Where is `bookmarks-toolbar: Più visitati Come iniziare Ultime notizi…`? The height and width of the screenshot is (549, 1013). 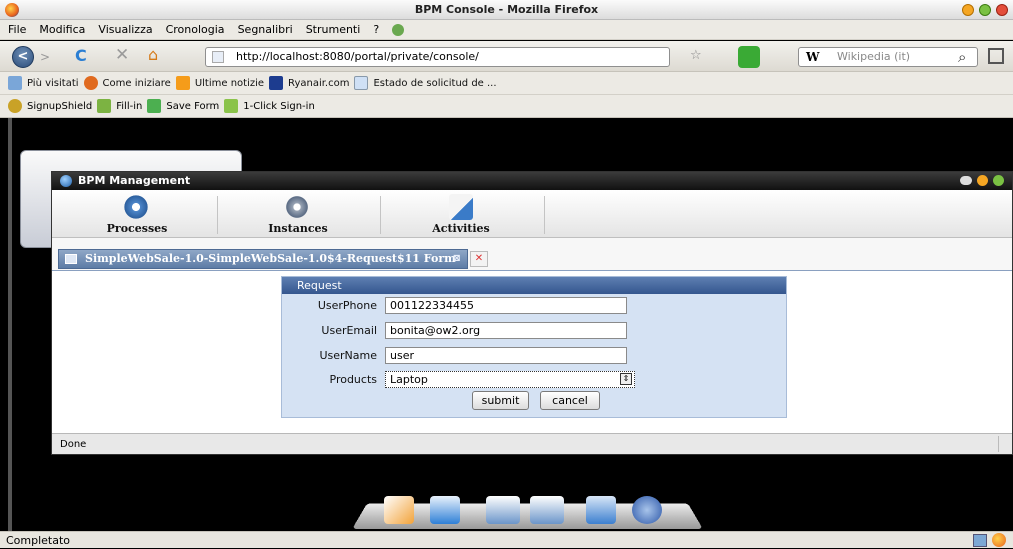
bookmarks-toolbar: Più visitati Come iniziare Ultime notizi… is located at coordinates (506, 83).